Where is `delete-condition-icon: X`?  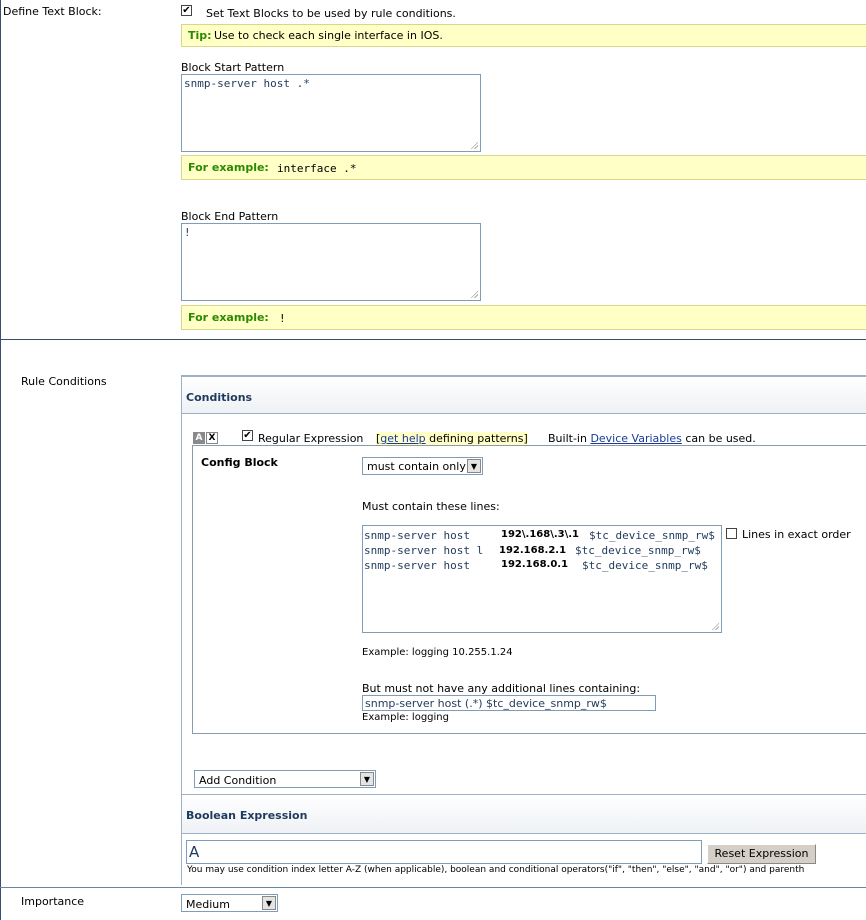
delete-condition-icon: X is located at coordinates (212, 438).